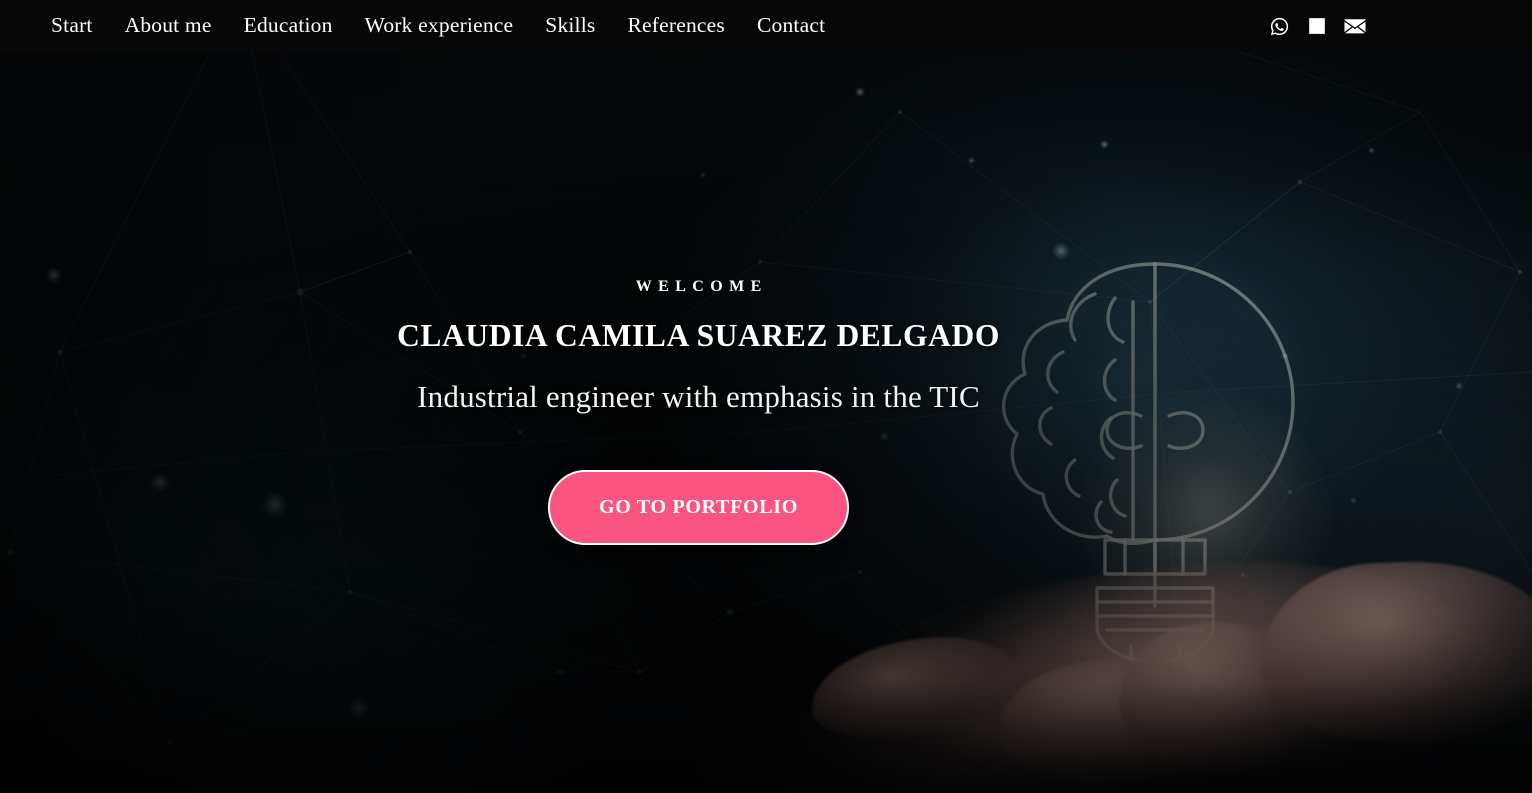  Describe the element at coordinates (701, 286) in the screenshot. I see `hero-eyebrow: WELCOME` at that location.